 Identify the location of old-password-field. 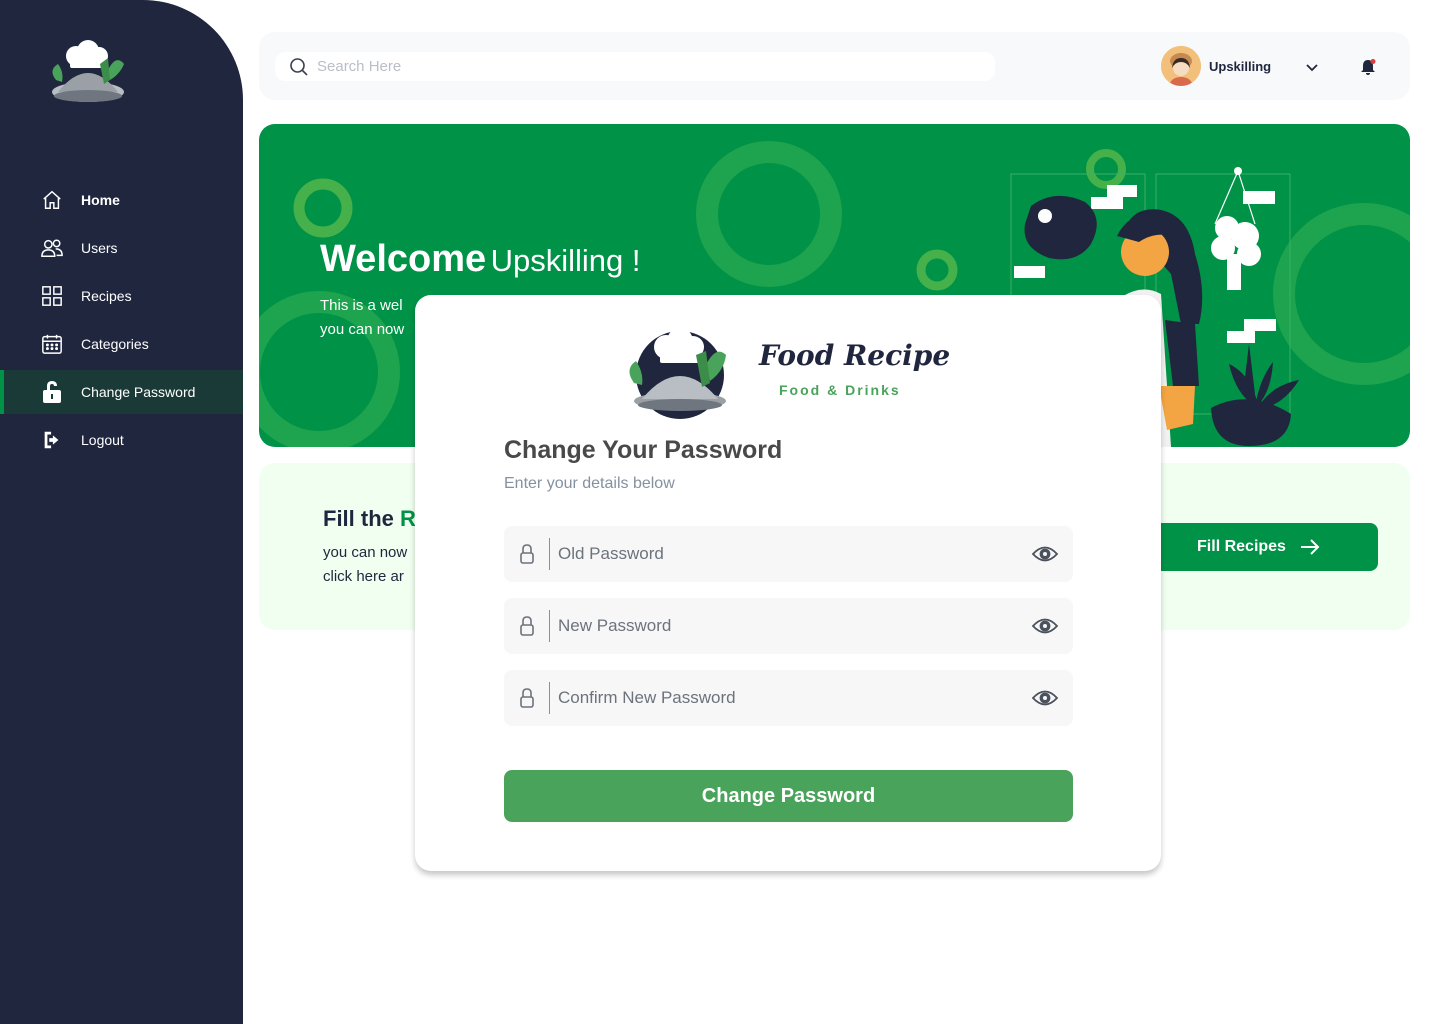
(788, 554).